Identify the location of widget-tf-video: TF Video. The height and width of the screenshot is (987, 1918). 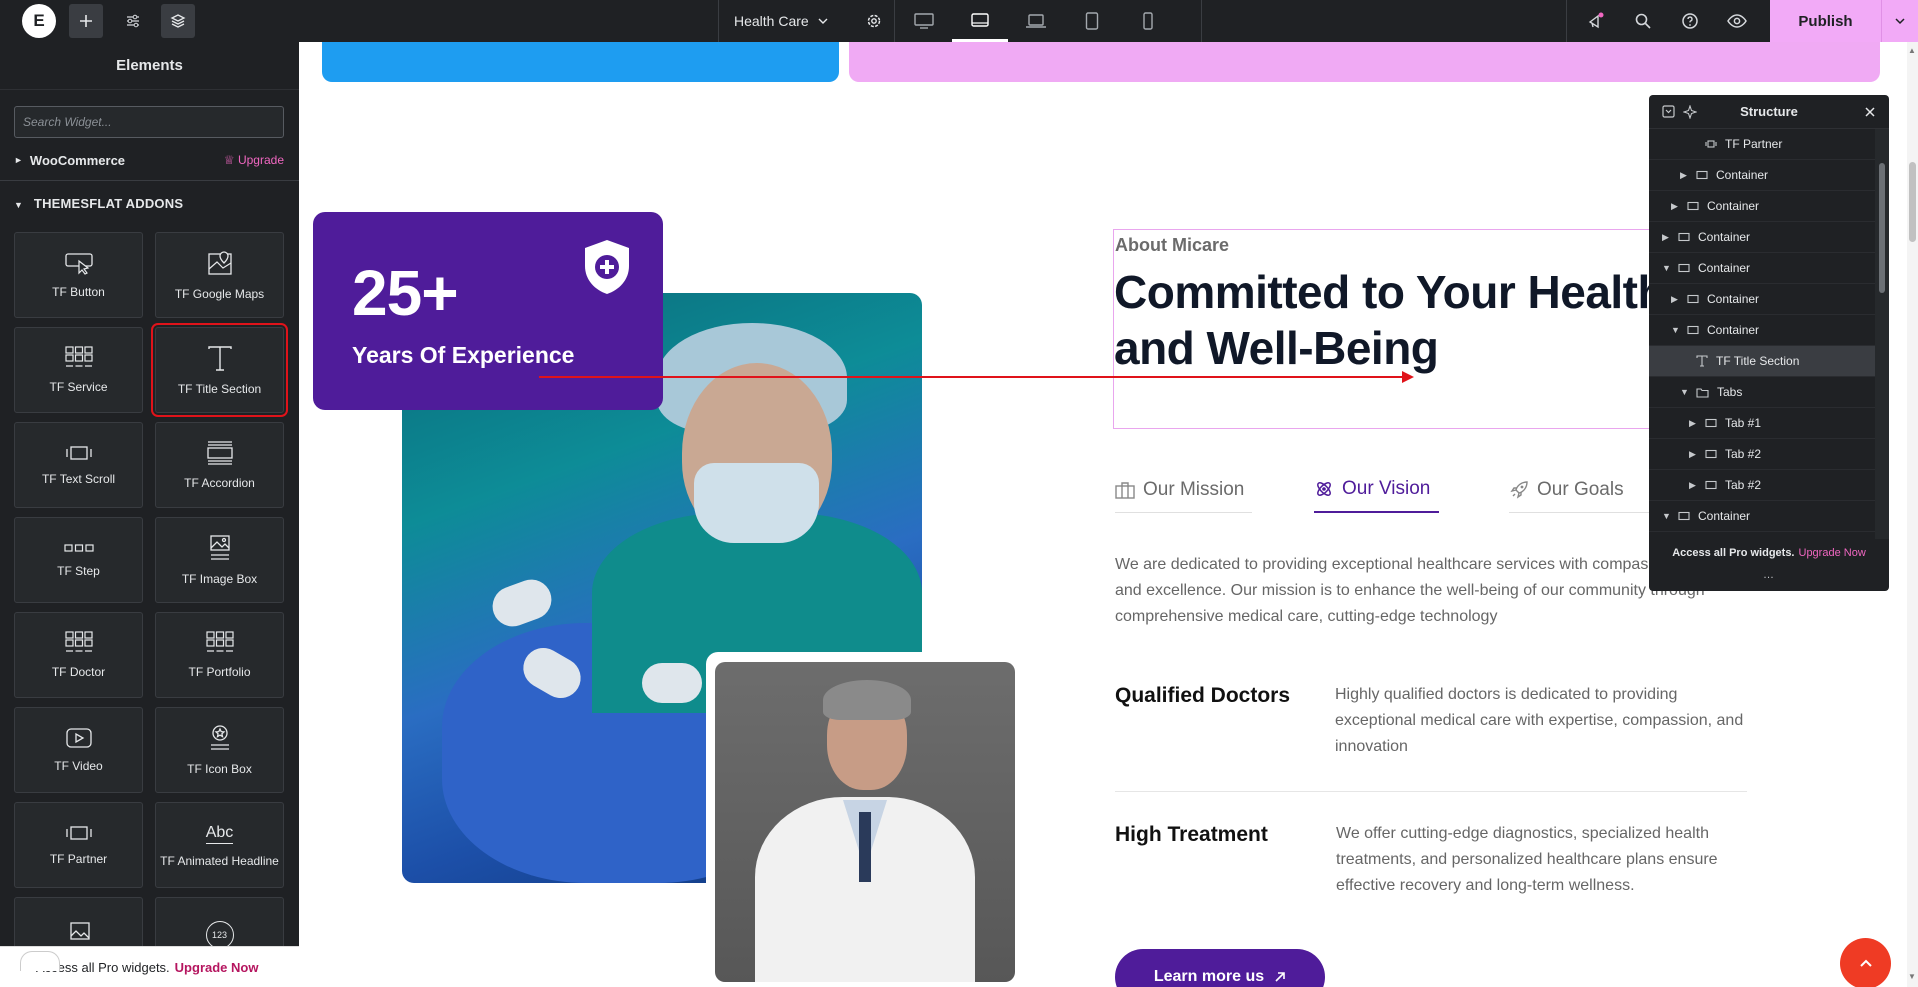
(78, 750).